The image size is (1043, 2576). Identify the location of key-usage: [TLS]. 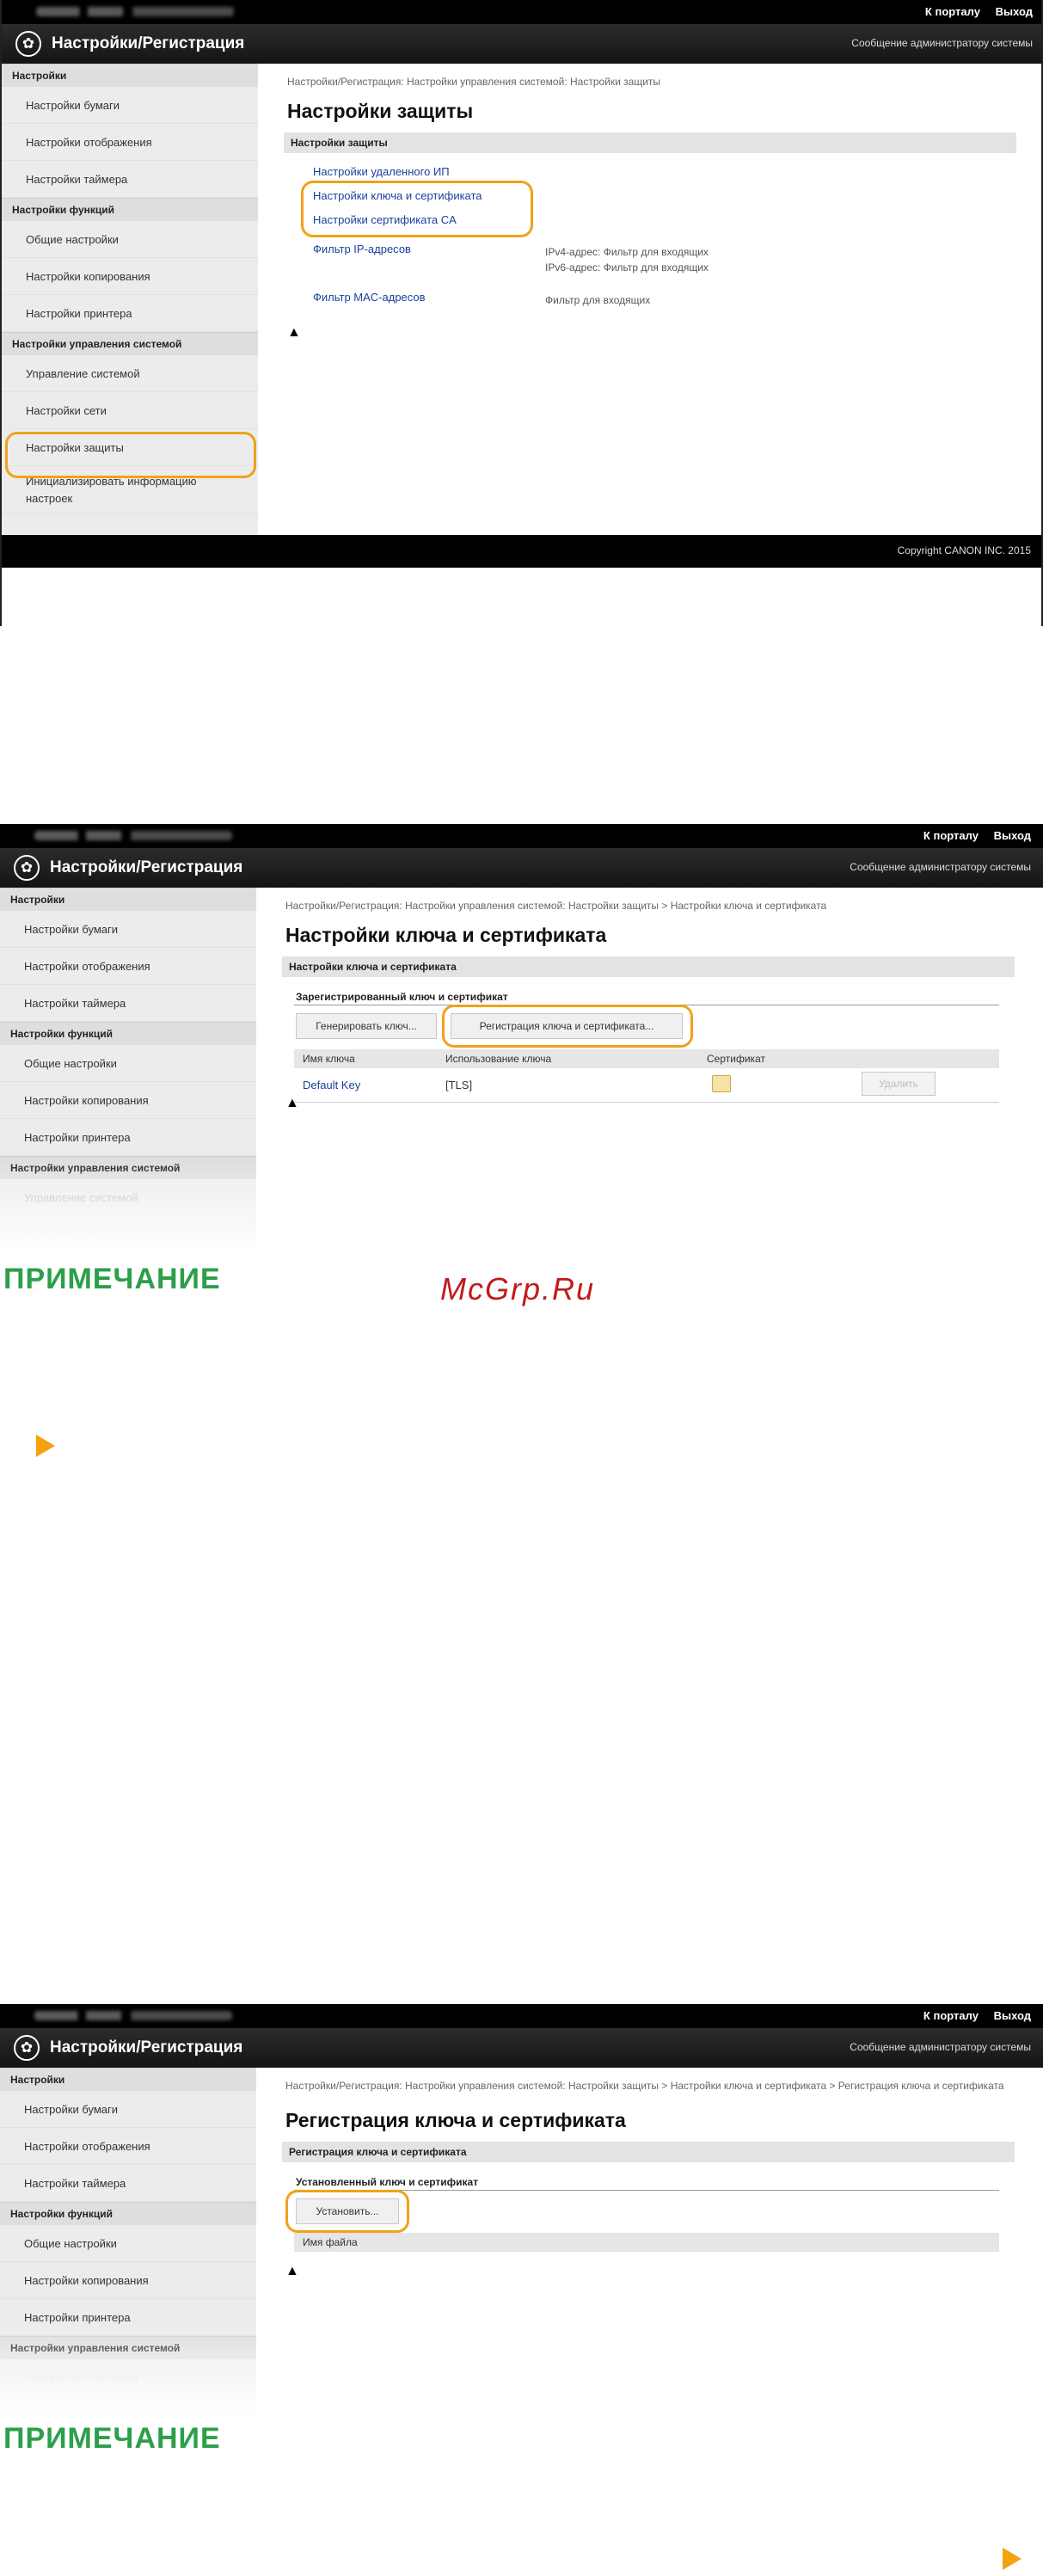
(459, 1085).